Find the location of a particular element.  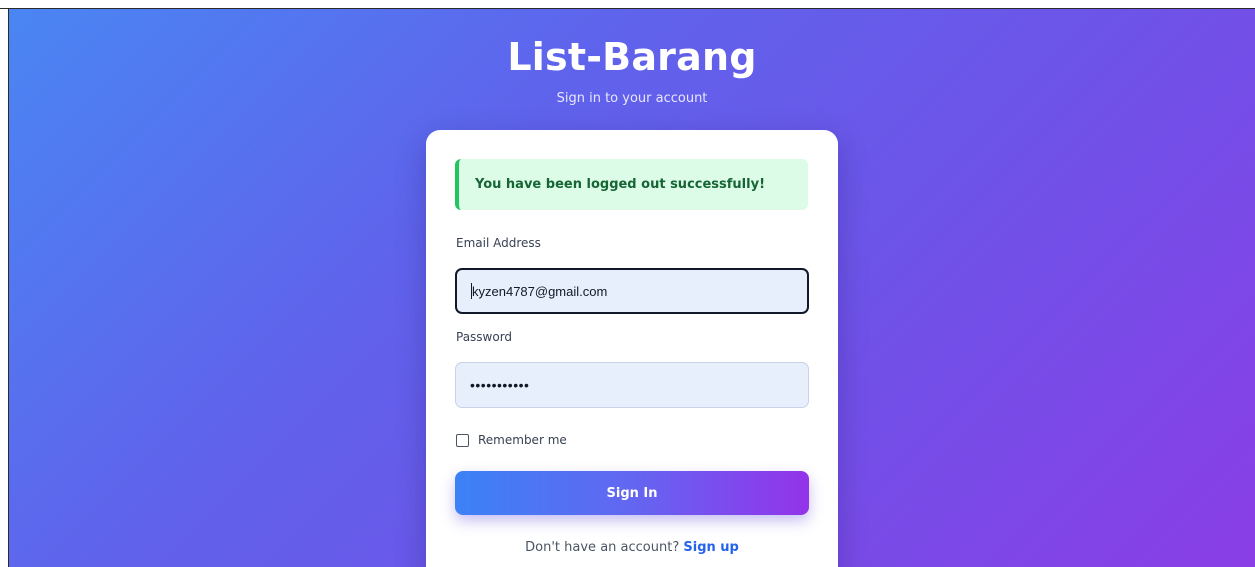

password-field: ••••••••••• is located at coordinates (632, 385).